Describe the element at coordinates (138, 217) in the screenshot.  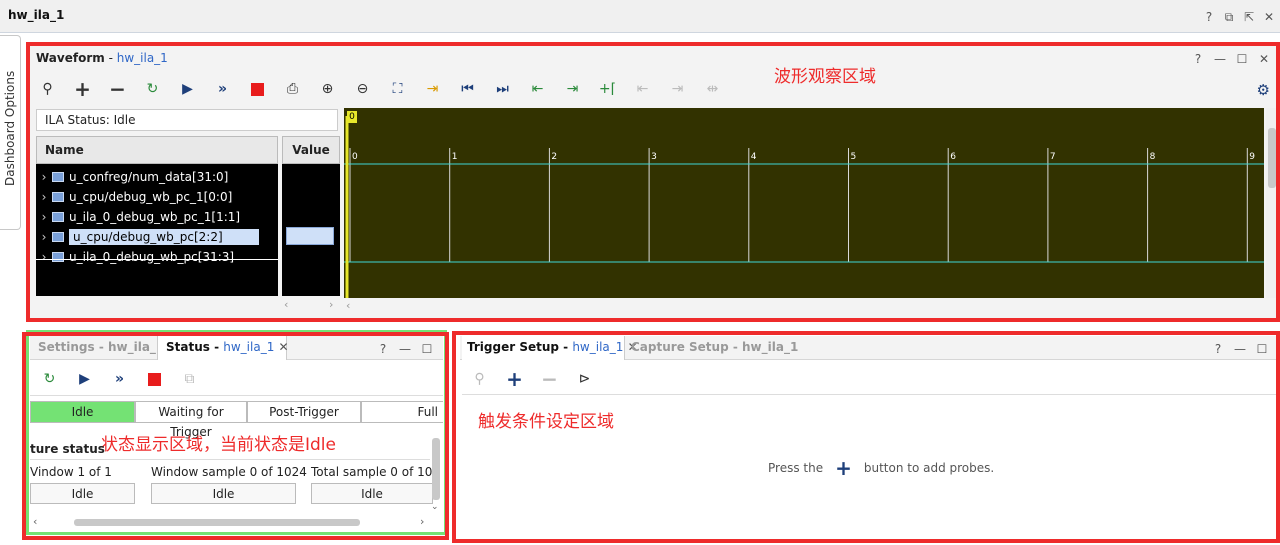
I see `signal-row: › u_ila_0_debug_wb_pc_1[1:1]` at that location.